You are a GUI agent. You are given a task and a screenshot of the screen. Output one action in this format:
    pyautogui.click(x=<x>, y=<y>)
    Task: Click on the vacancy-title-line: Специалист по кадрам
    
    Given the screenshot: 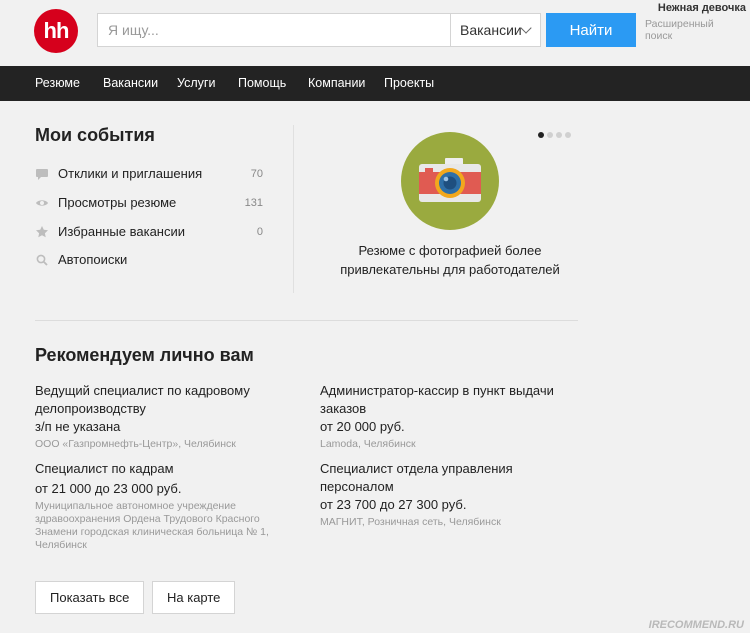 What is the action you would take?
    pyautogui.click(x=160, y=469)
    